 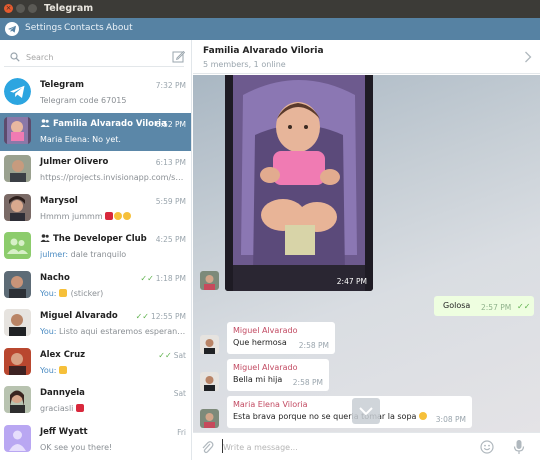 I want to click on search-bar, so click(x=94, y=57).